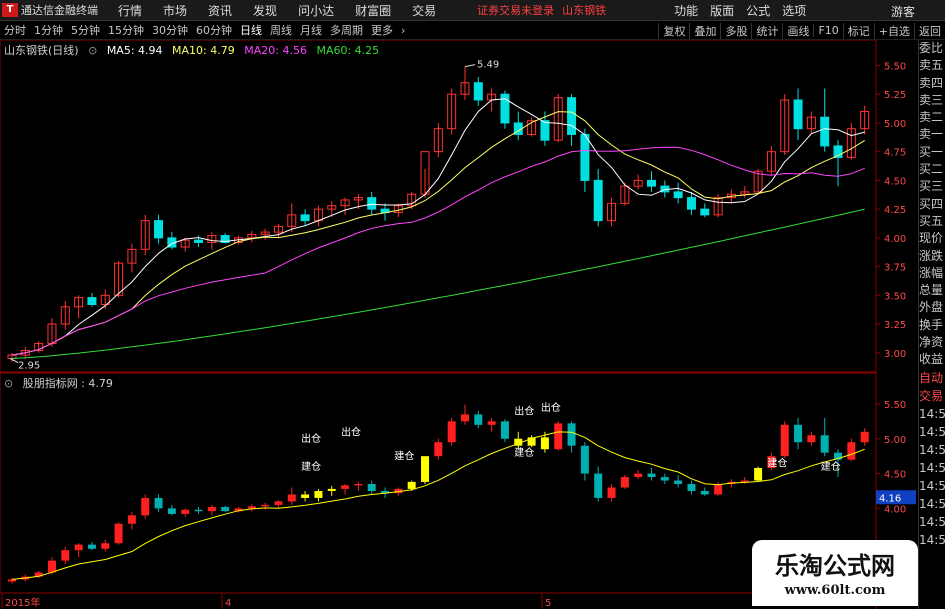  What do you see at coordinates (895, 296) in the screenshot?
I see `y-tick-label: 3.50` at bounding box center [895, 296].